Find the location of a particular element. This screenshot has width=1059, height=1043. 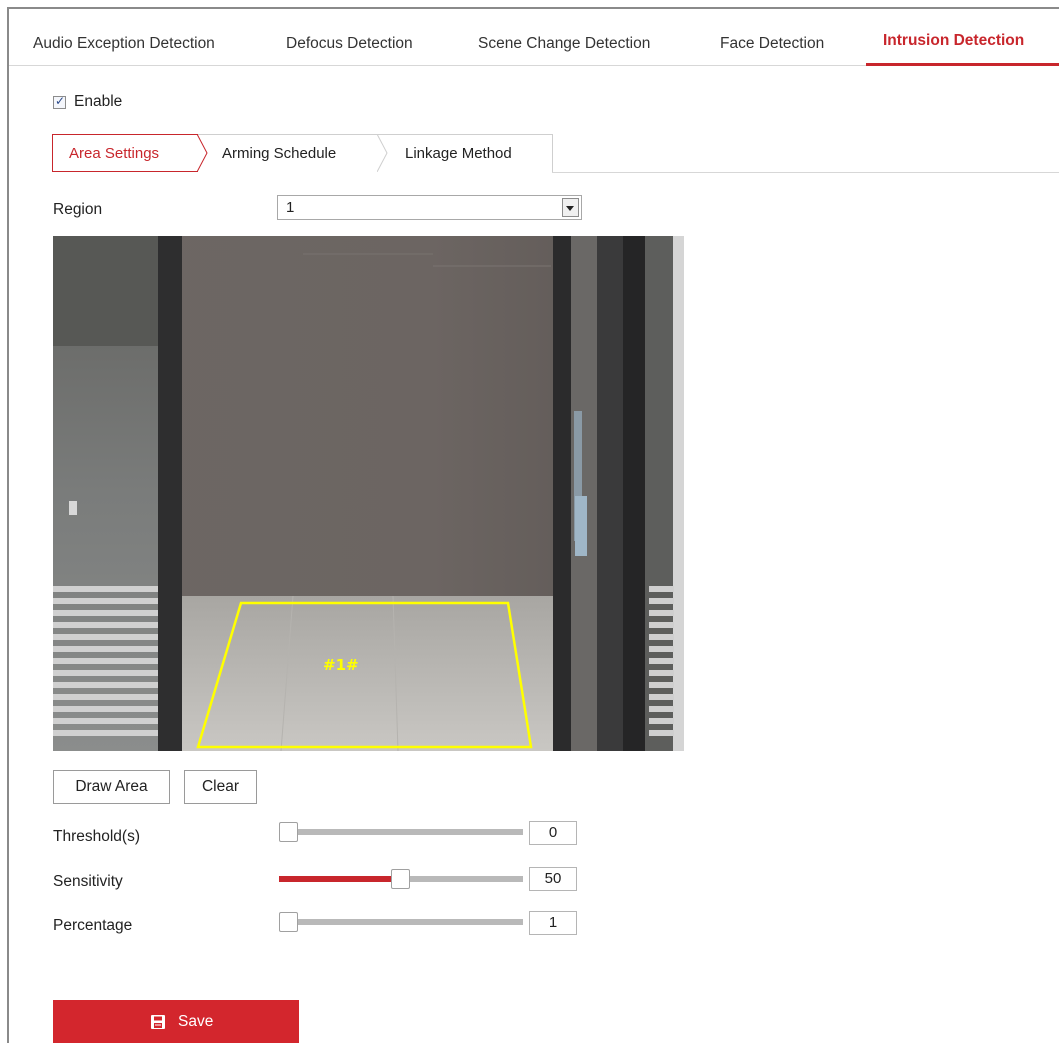

check-icon: ✓ is located at coordinates (60, 100).